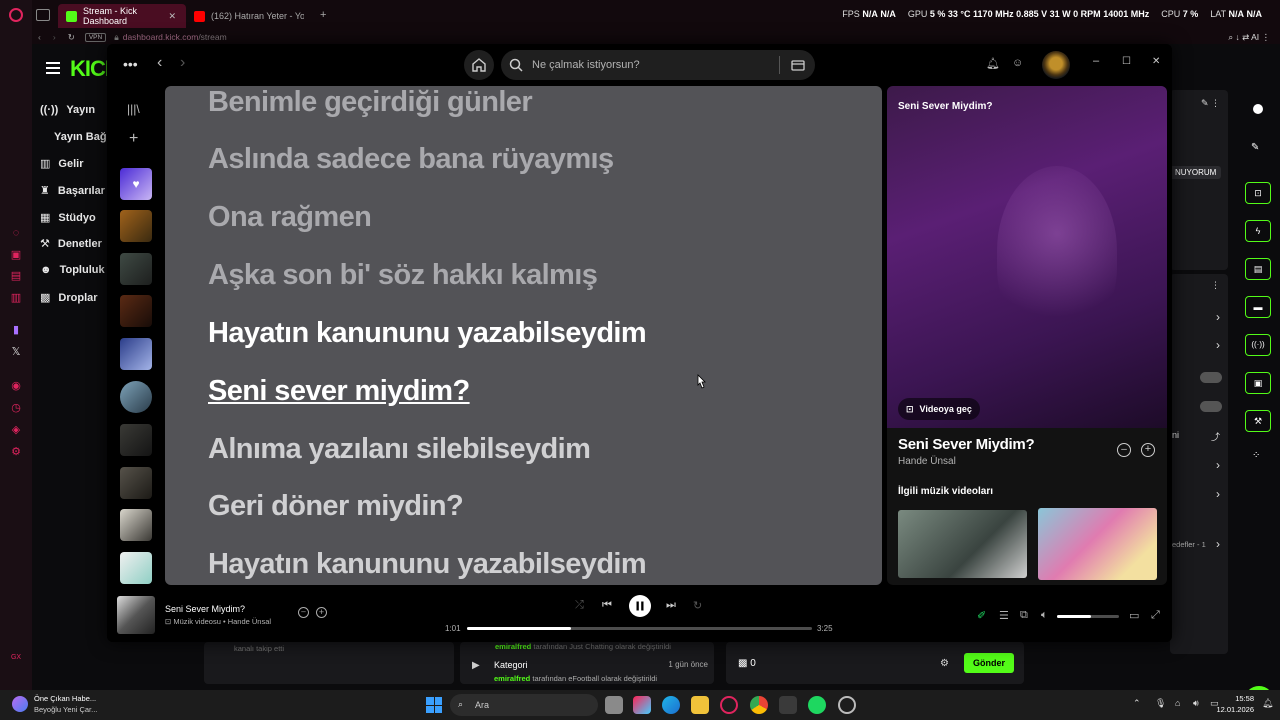  Describe the element at coordinates (927, 461) in the screenshot. I see `track-artist: Hande Ünsal` at that location.